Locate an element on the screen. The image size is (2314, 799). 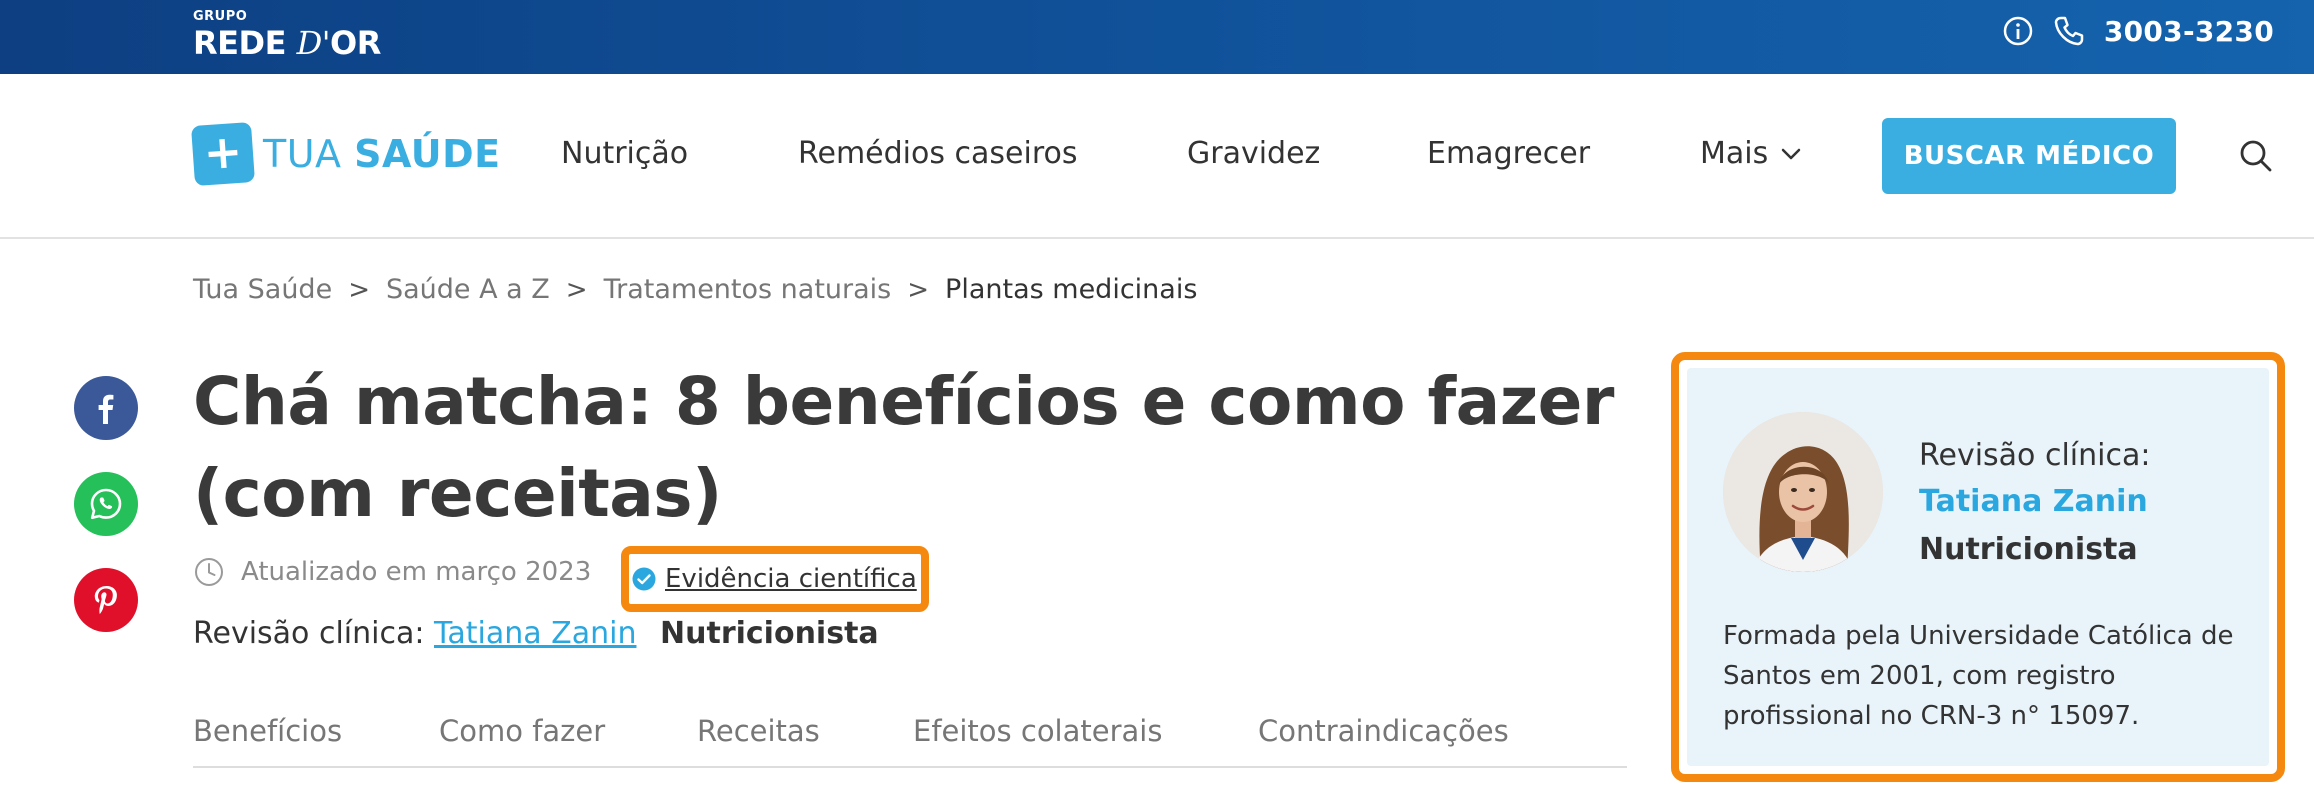
brand-script: D' is located at coordinates (313, 43).